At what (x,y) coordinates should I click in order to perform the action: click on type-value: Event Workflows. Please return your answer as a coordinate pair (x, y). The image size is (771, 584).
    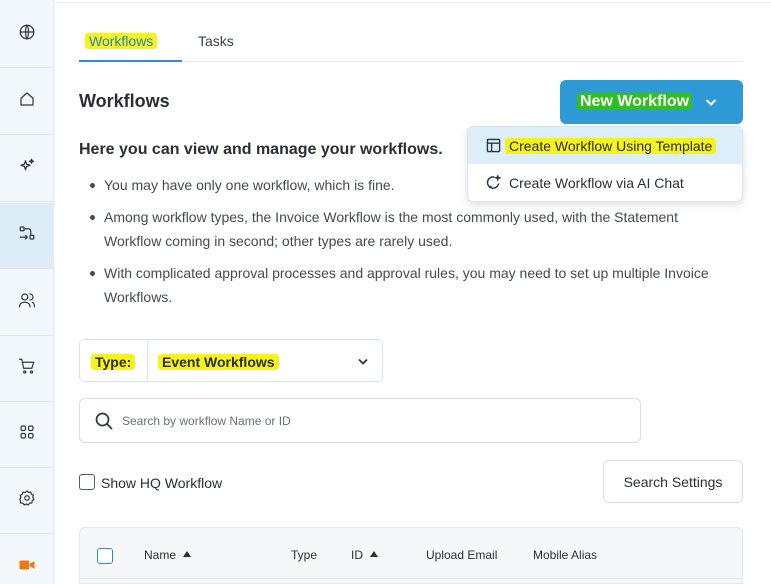
    Looking at the image, I should click on (218, 362).